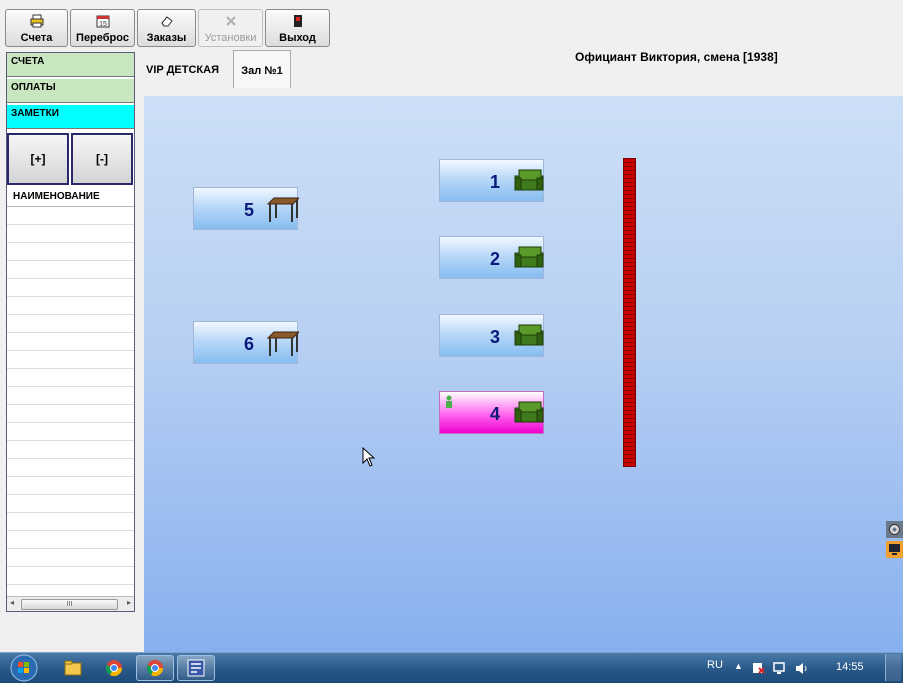 This screenshot has width=903, height=683. What do you see at coordinates (893, 667) in the screenshot?
I see `show-desktop-button` at bounding box center [893, 667].